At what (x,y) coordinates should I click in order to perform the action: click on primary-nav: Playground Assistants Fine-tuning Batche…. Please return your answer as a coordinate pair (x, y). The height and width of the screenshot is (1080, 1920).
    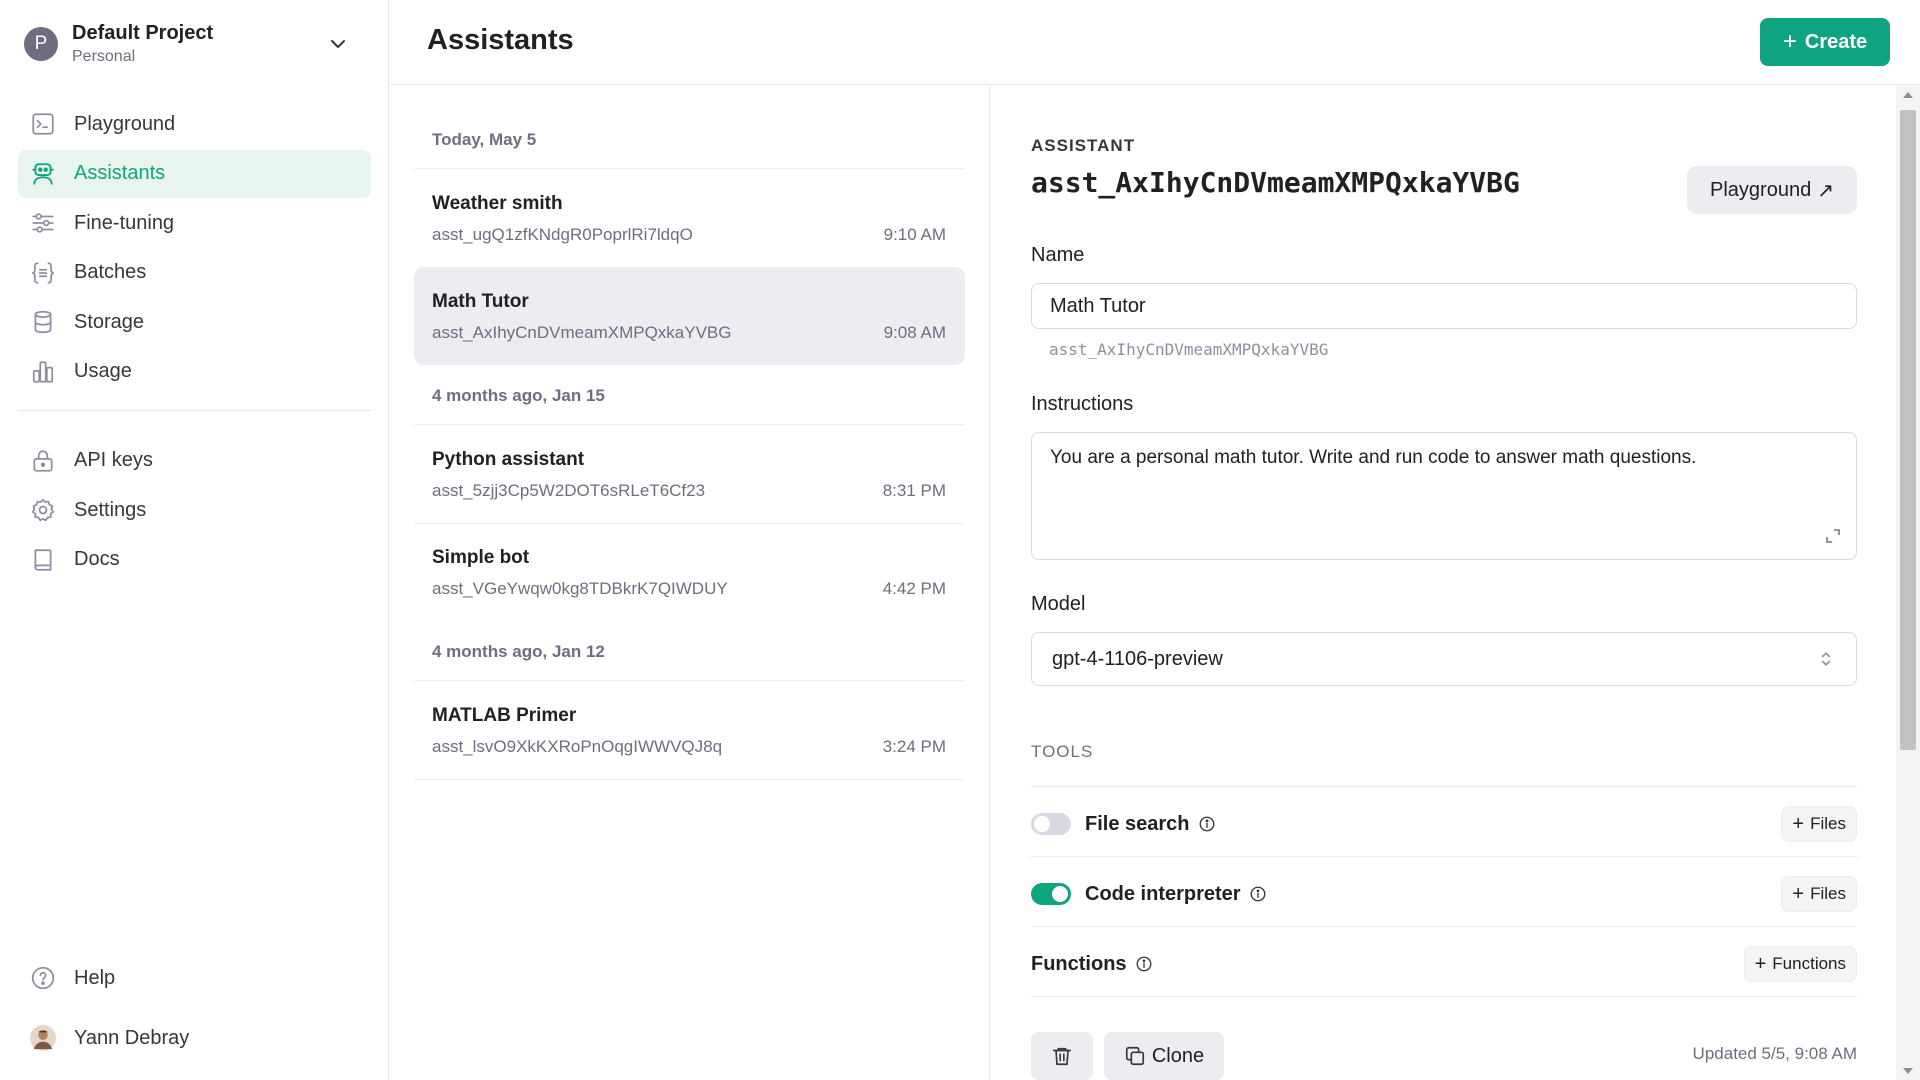
    Looking at the image, I should click on (194, 342).